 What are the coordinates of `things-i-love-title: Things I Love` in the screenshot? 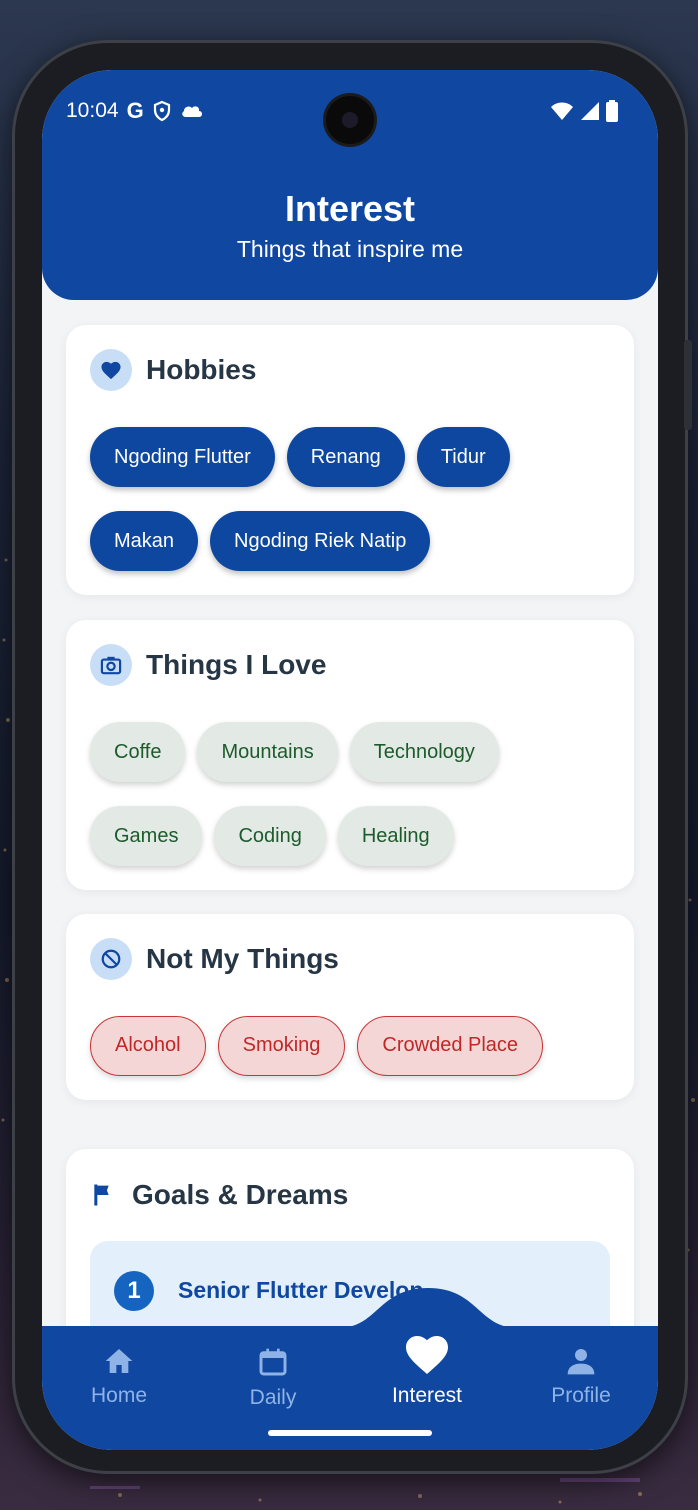 It's located at (236, 664).